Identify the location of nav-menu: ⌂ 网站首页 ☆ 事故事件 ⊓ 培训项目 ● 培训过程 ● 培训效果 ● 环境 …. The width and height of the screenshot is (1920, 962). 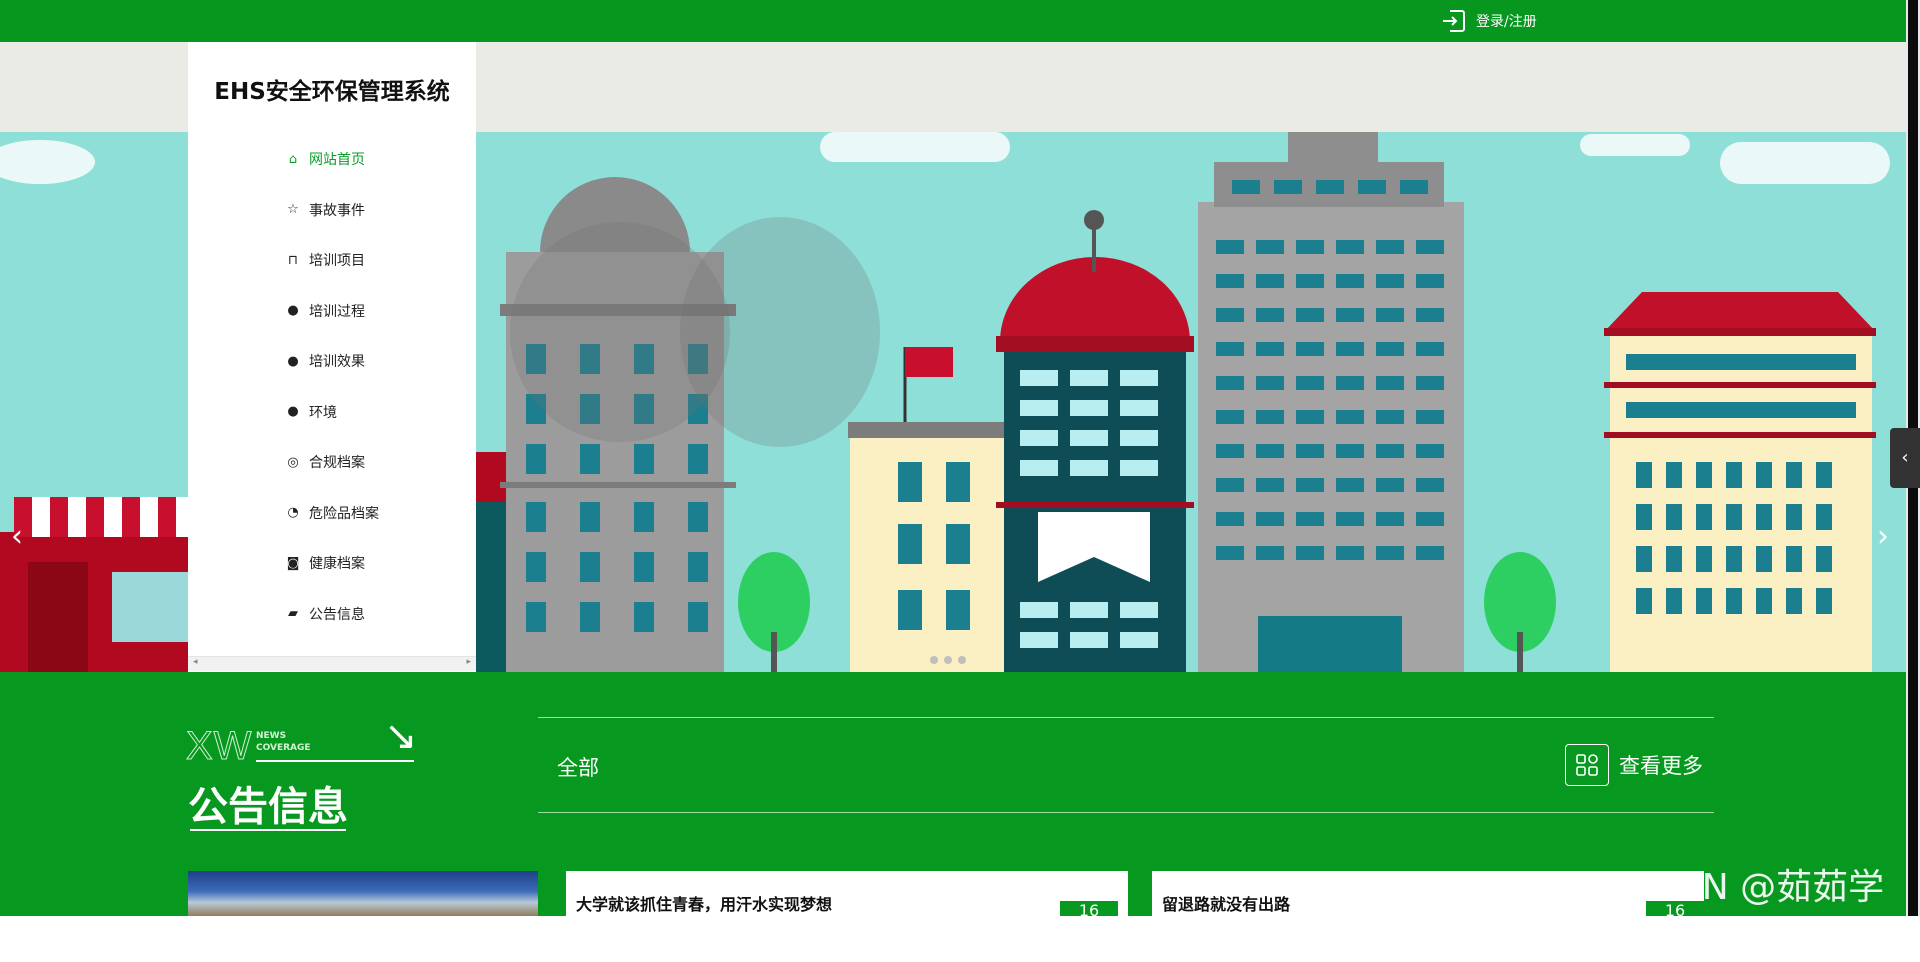
(332, 386).